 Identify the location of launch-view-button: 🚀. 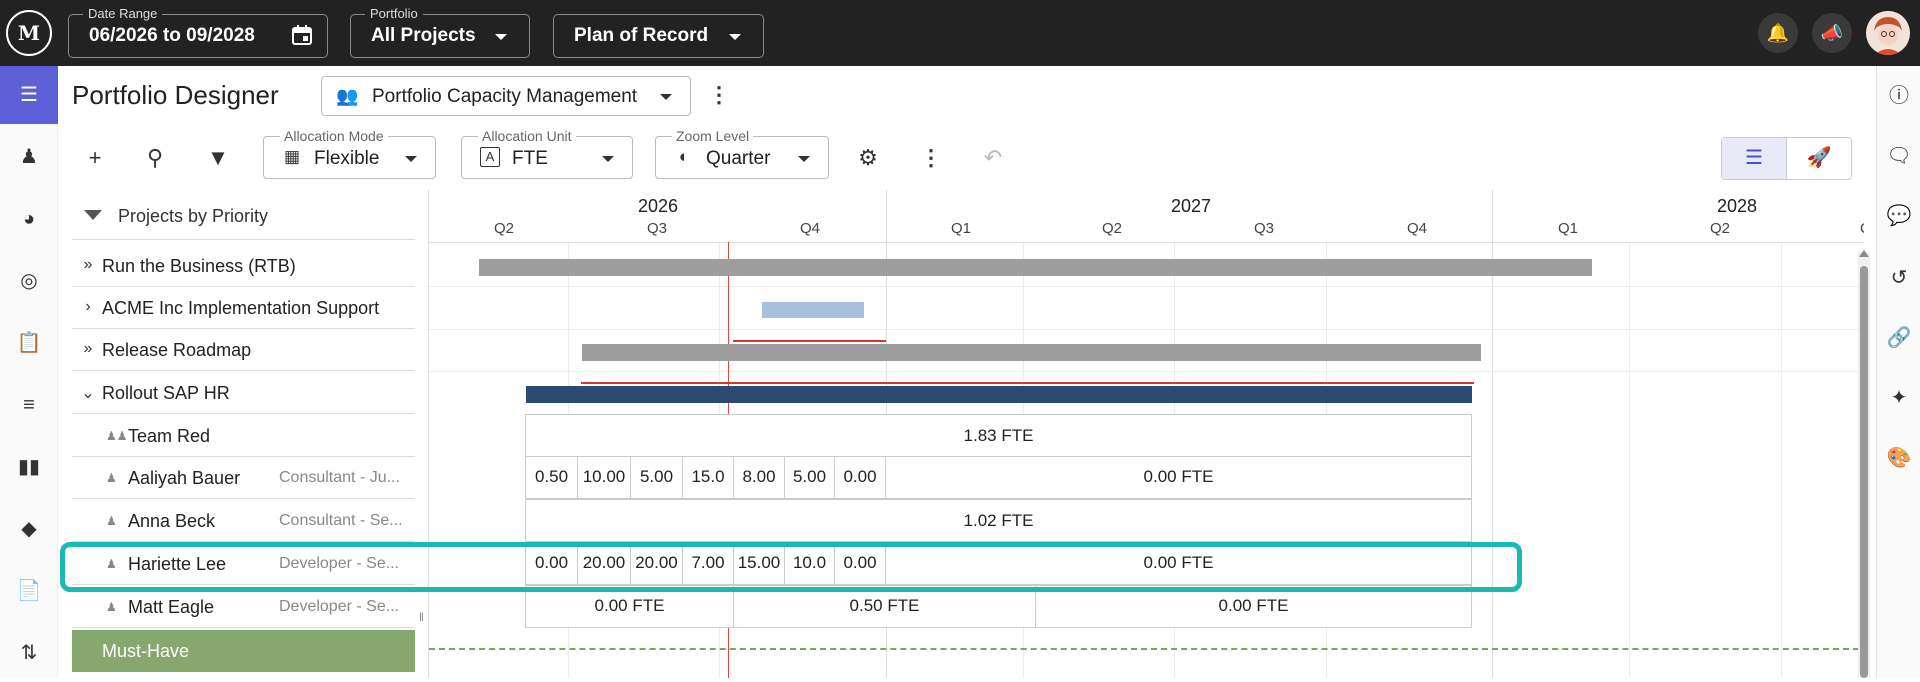
(1819, 158).